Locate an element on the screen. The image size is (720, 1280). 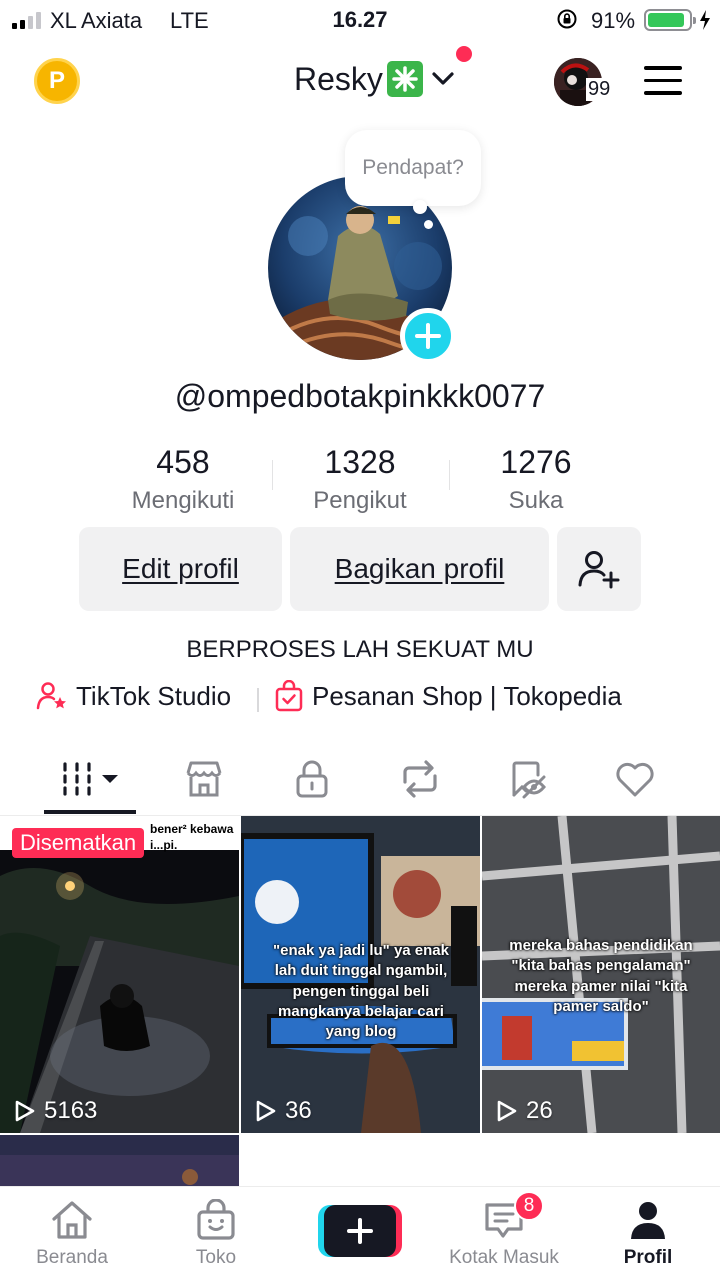
shop-orders-link: Pesanan Shop | Tokopedia is located at coordinates (448, 696).